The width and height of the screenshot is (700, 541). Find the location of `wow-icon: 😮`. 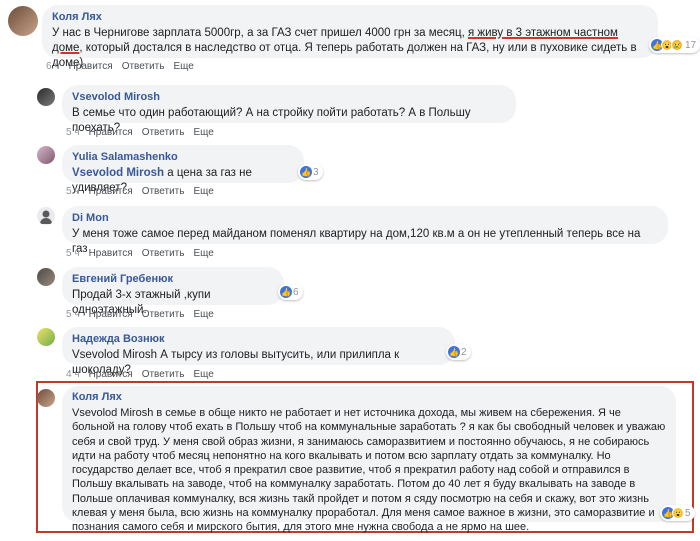

wow-icon: 😮 is located at coordinates (678, 513).